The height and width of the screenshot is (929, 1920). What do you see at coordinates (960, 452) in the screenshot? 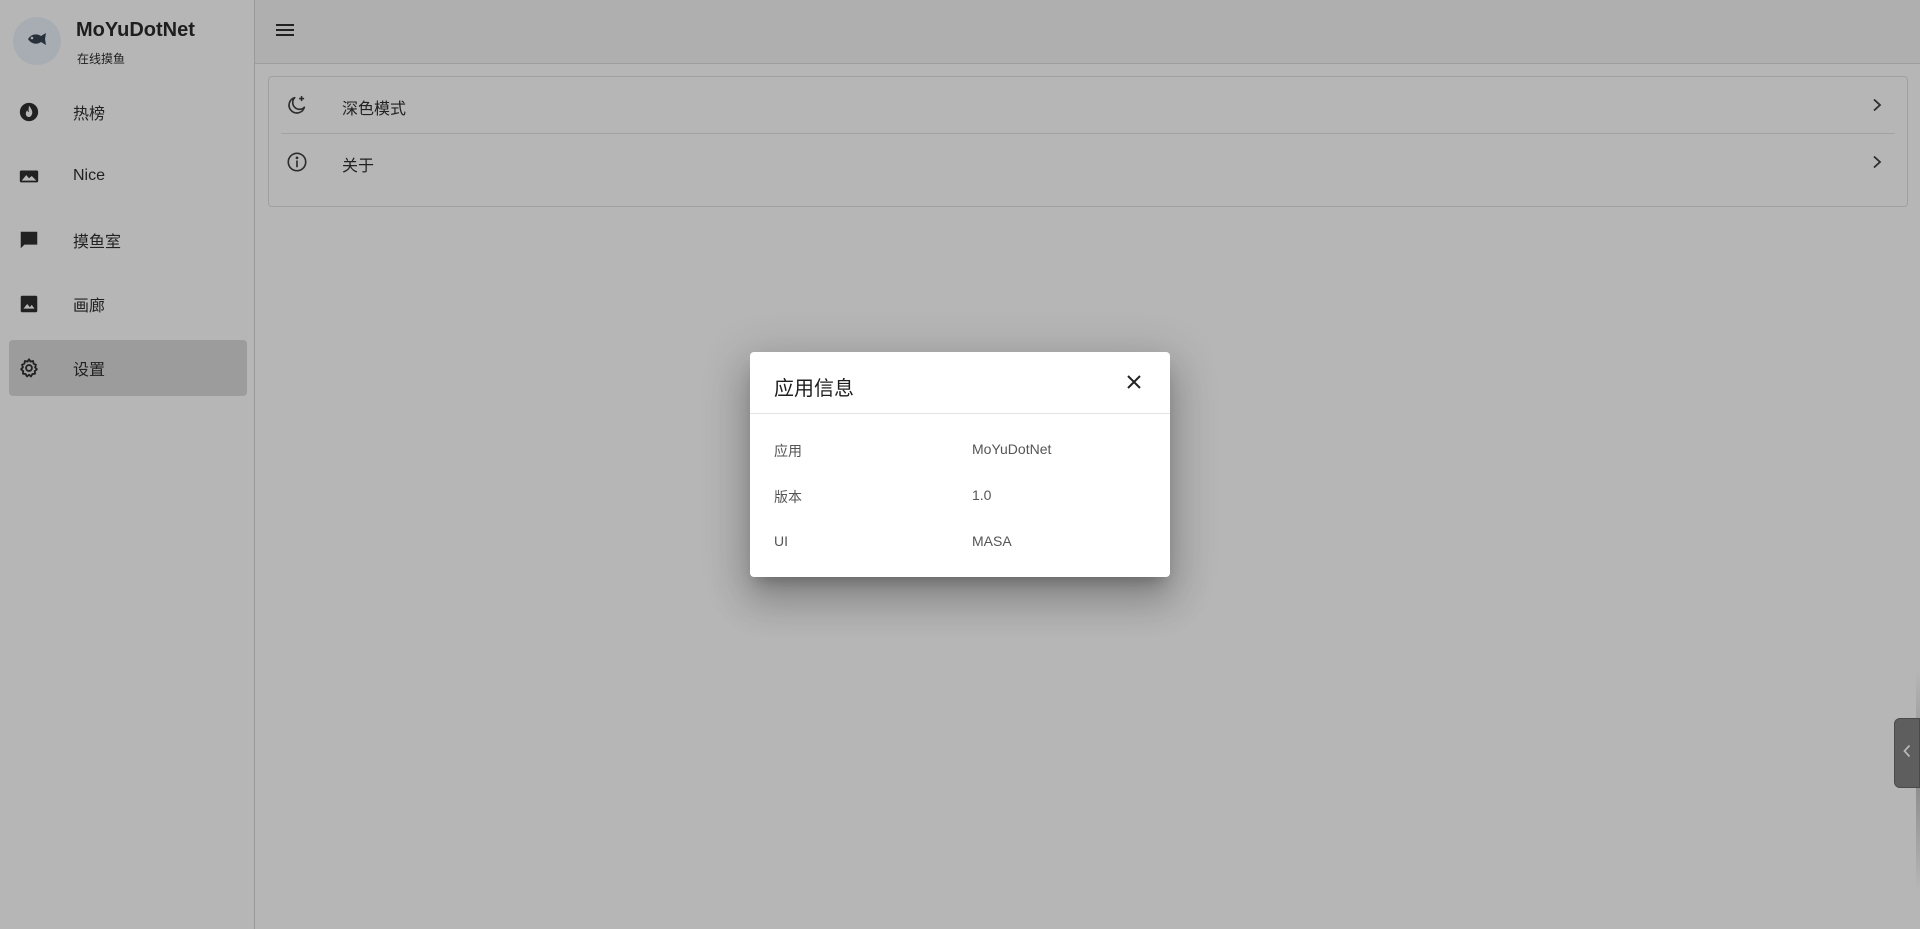
I see `info-row-app: 应用 MoYuDotNet` at bounding box center [960, 452].